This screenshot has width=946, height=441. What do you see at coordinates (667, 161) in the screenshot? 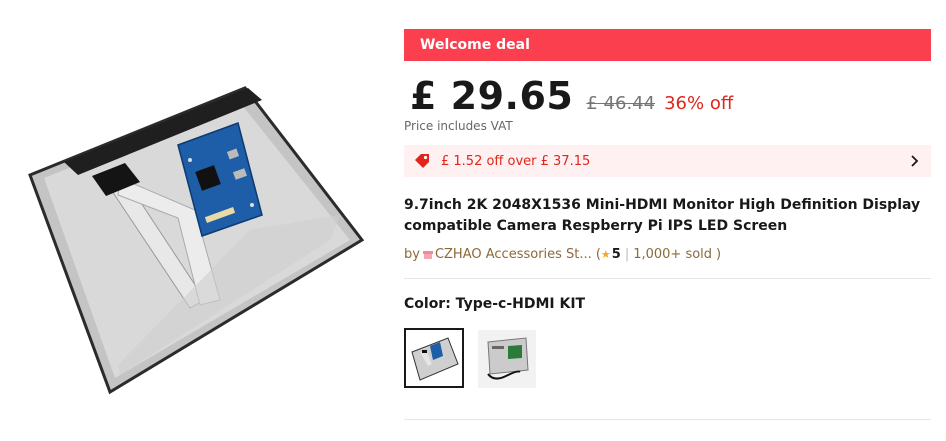
I see `coupon-bar: £ 1.52 off over £ 37.15` at bounding box center [667, 161].